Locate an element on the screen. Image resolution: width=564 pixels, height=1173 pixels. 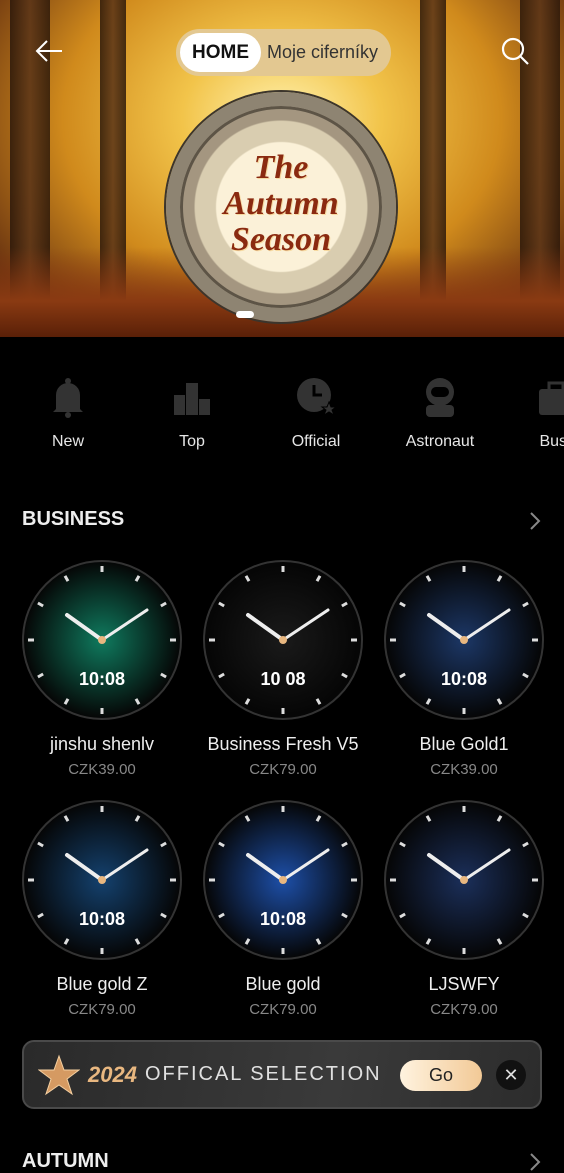
carousel-indicator is located at coordinates (245, 314).